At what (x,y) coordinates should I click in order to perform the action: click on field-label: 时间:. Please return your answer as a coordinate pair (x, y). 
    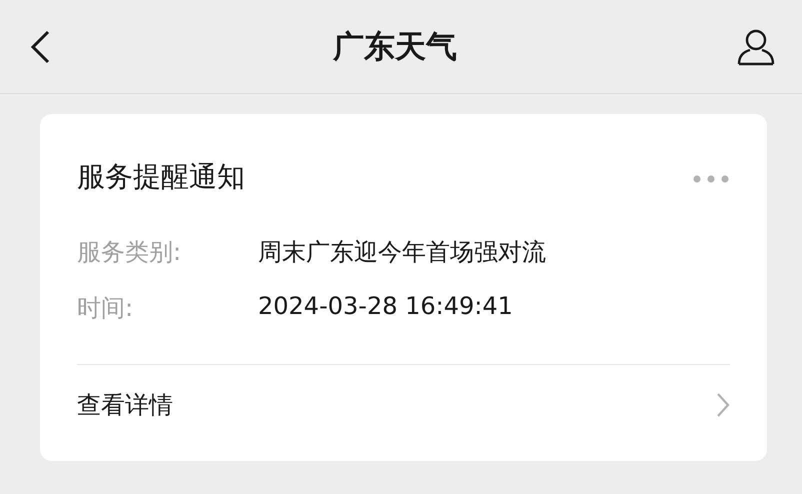
    Looking at the image, I should click on (105, 308).